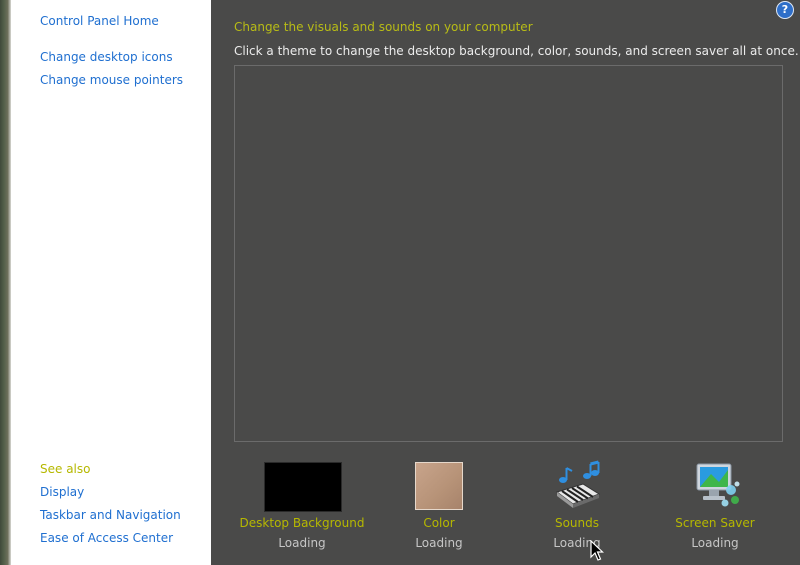 The height and width of the screenshot is (565, 800). I want to click on monitor-screensaver-icon, so click(718, 485).